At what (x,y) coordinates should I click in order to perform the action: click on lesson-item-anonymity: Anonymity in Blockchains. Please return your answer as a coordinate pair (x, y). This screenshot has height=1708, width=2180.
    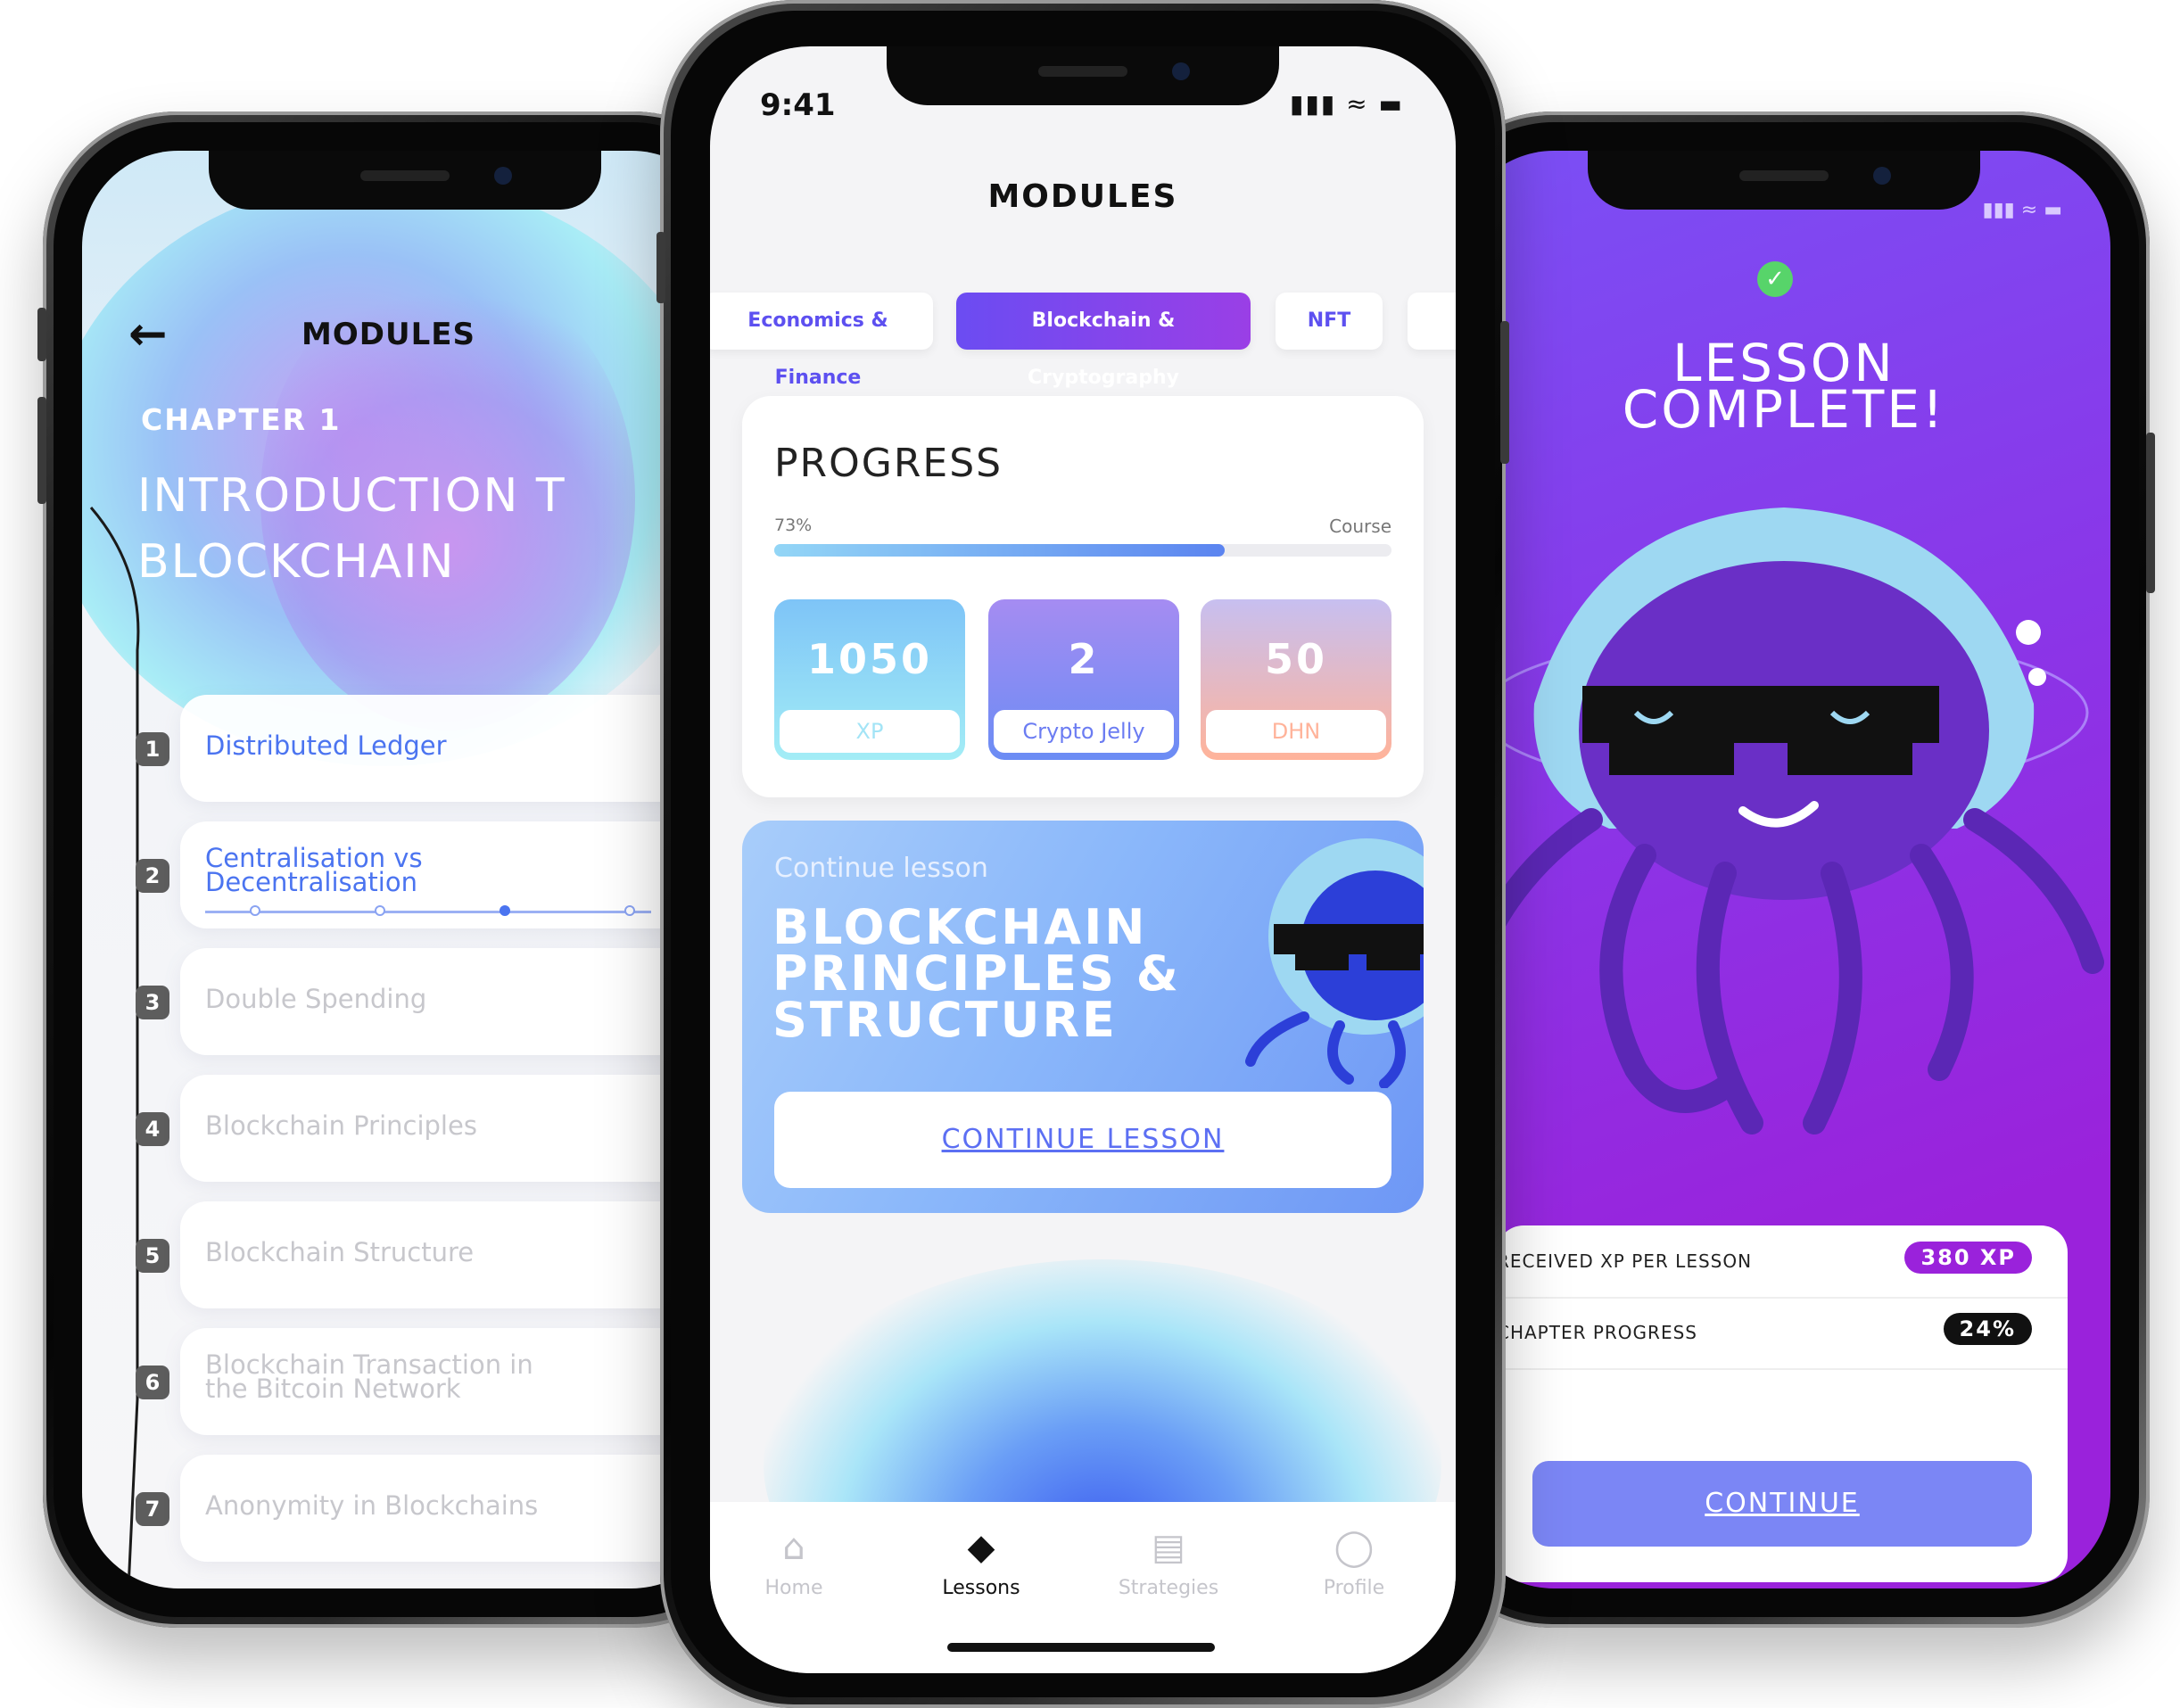
    Looking at the image, I should click on (454, 1508).